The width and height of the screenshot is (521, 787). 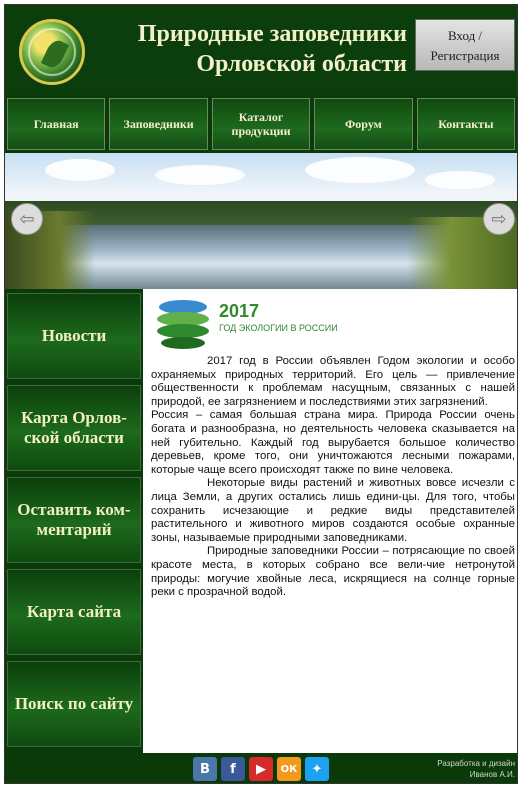 I want to click on ecology-year-badge: 2017 ГОД ЭКОЛОГИИ В РОССИИ, so click(x=278, y=324).